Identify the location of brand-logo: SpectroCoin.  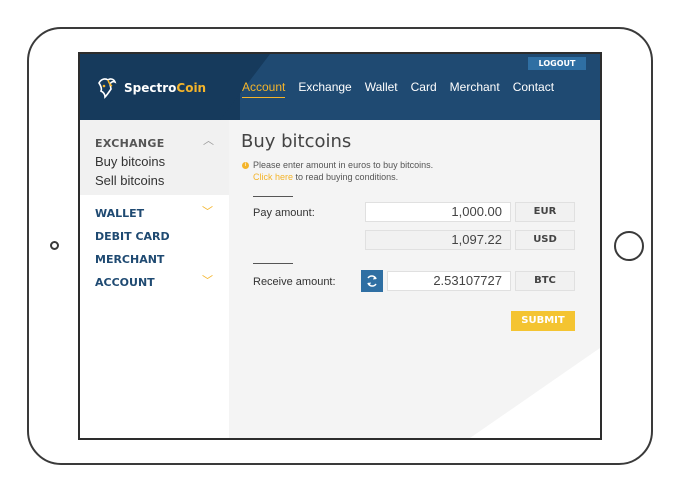
(151, 88).